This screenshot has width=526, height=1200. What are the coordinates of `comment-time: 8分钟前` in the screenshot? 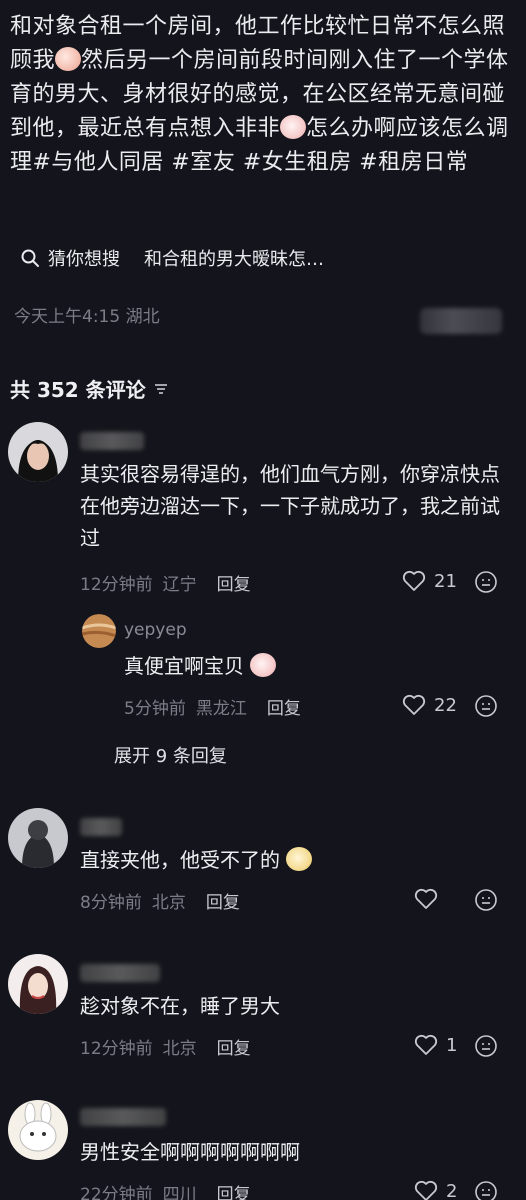 It's located at (111, 903).